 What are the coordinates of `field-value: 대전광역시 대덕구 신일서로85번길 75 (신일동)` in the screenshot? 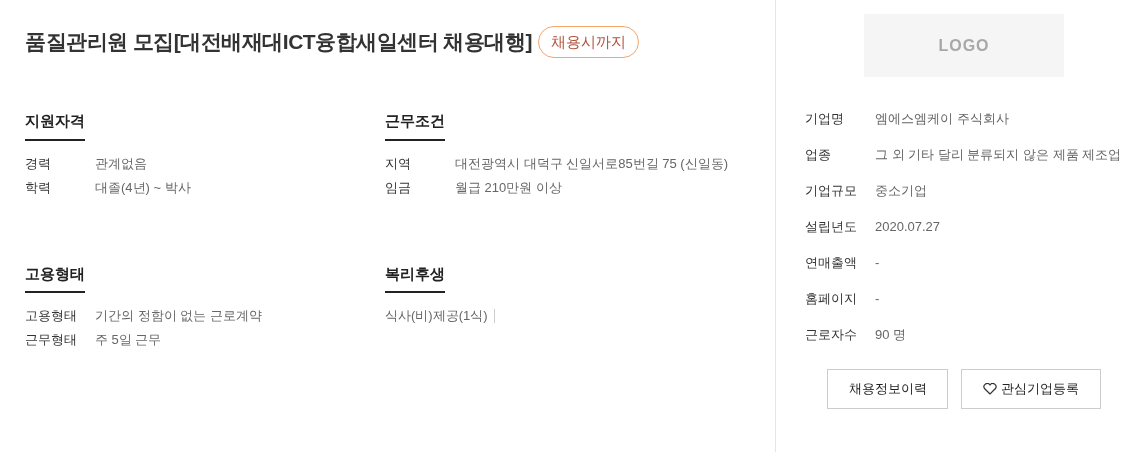 It's located at (592, 163).